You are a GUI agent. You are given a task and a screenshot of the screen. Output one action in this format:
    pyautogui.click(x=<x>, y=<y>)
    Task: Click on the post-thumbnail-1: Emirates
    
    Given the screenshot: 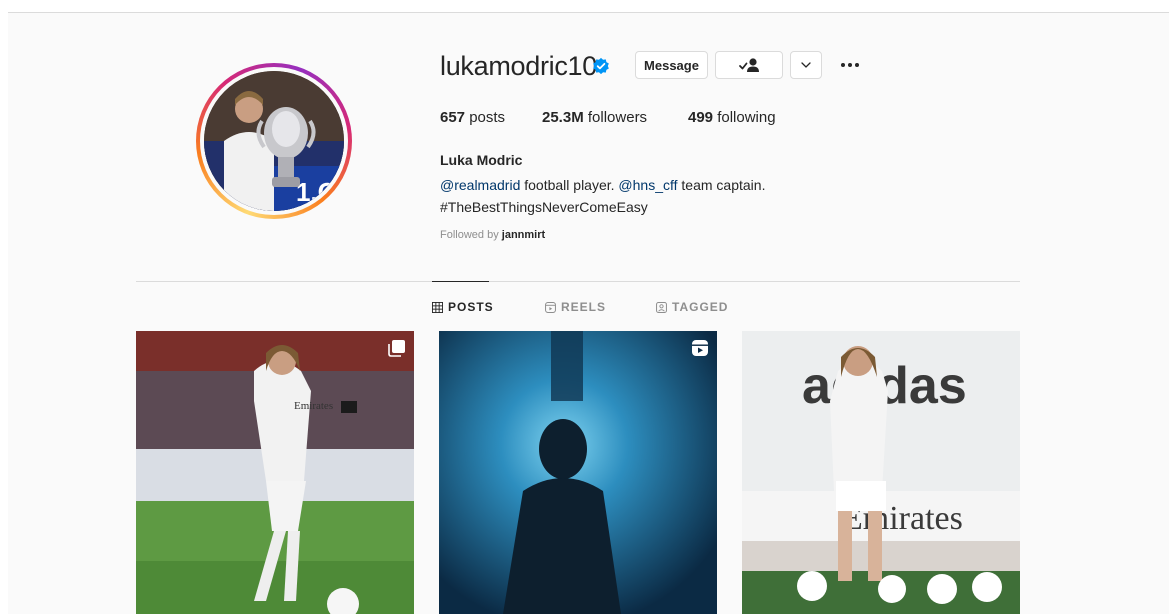 What is the action you would take?
    pyautogui.click(x=275, y=472)
    